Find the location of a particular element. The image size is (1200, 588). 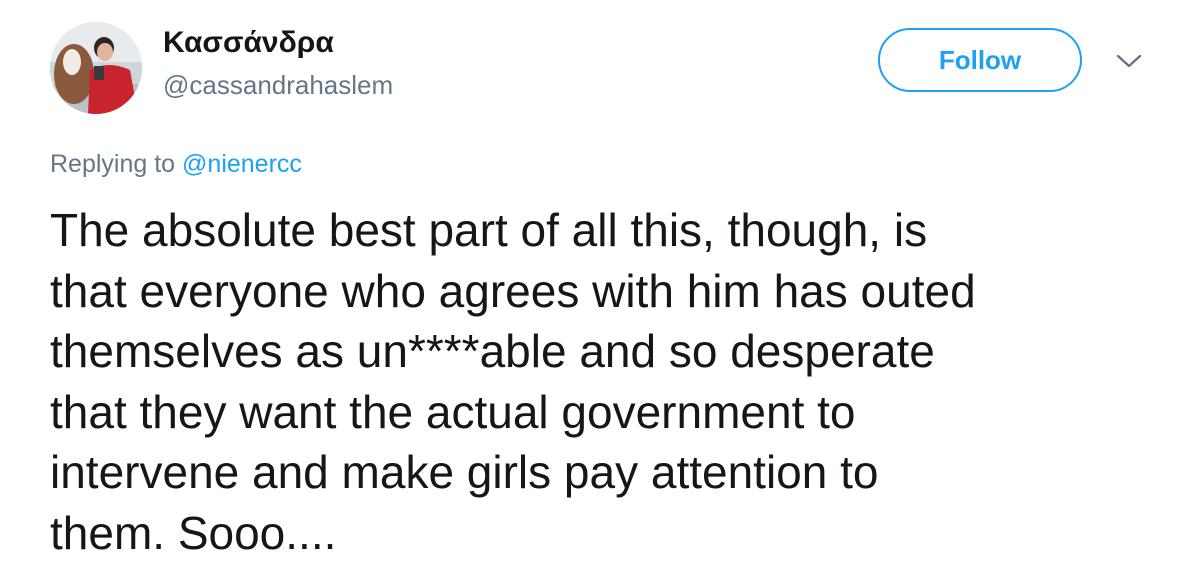

replying-to-label: Replying to is located at coordinates (116, 164).